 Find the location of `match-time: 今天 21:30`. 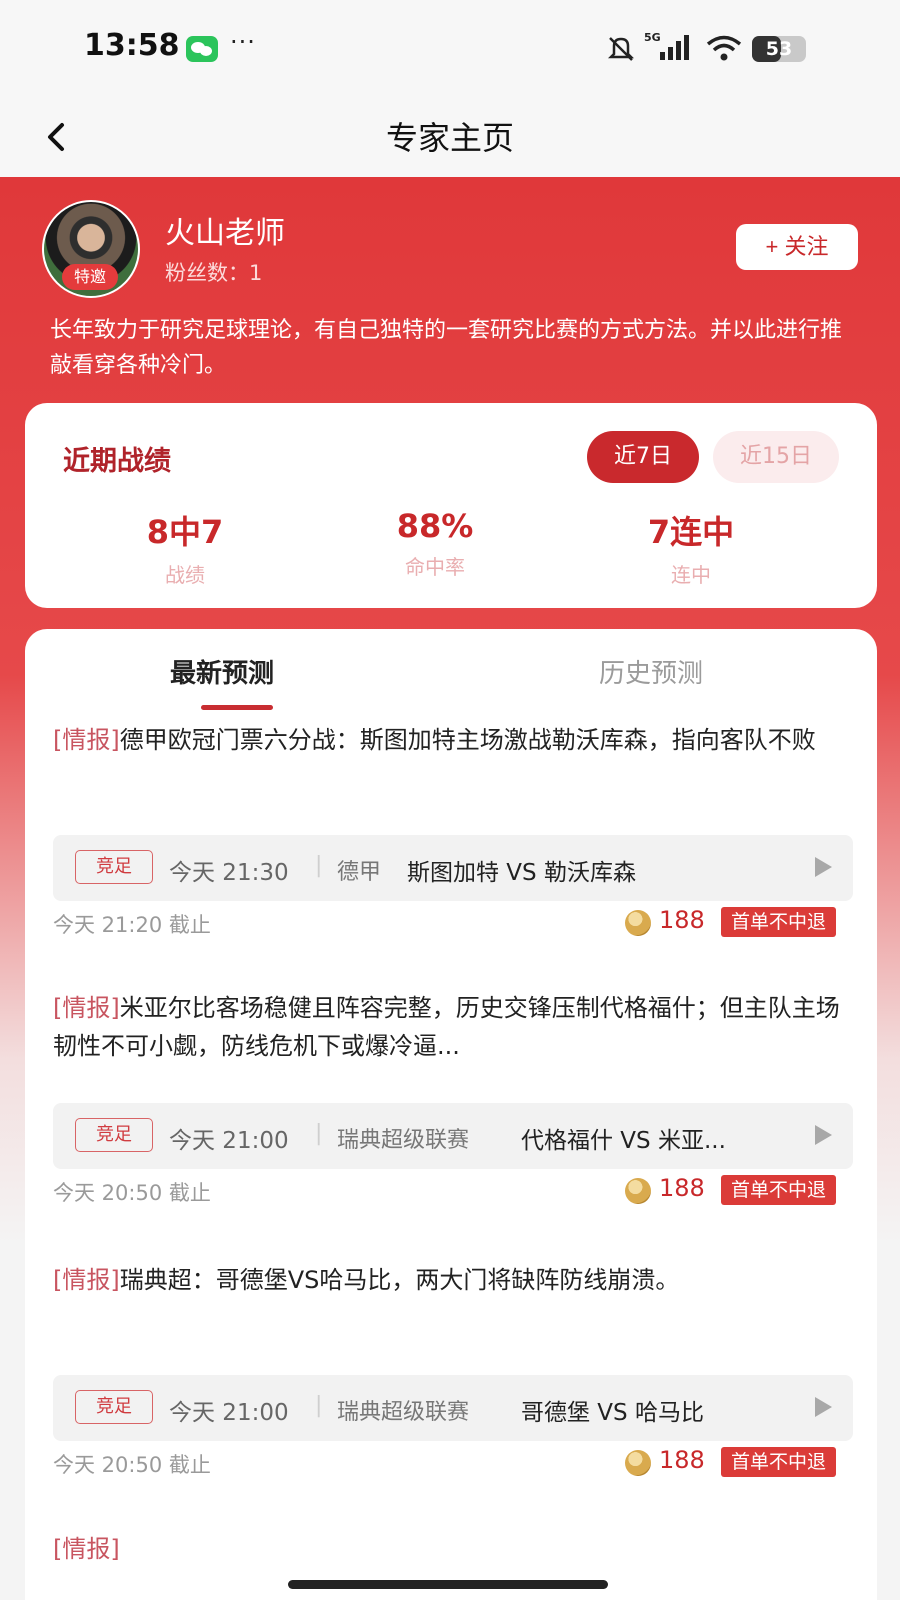

match-time: 今天 21:30 is located at coordinates (229, 873).